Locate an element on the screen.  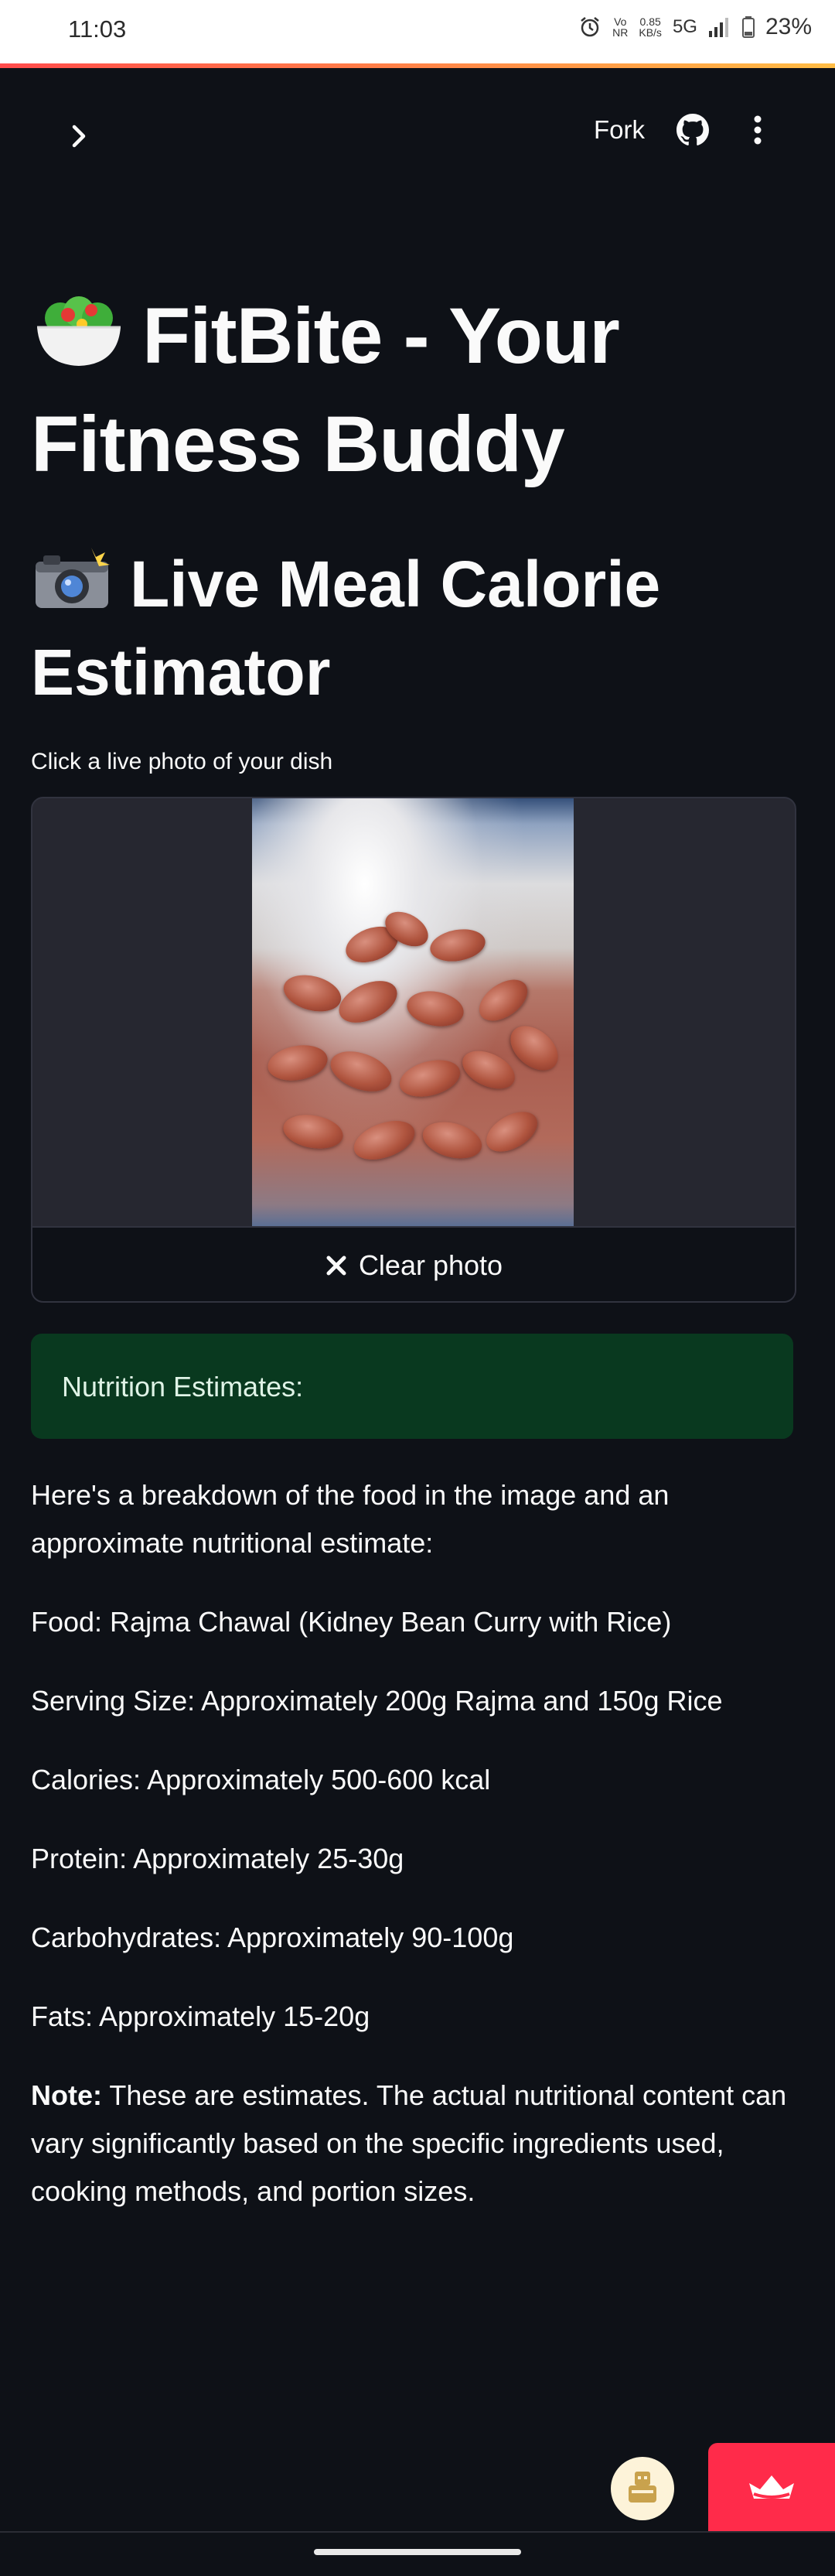
status-icons: Vo NR 0.85 KB/s 5G 23% is located at coordinates (695, 27).